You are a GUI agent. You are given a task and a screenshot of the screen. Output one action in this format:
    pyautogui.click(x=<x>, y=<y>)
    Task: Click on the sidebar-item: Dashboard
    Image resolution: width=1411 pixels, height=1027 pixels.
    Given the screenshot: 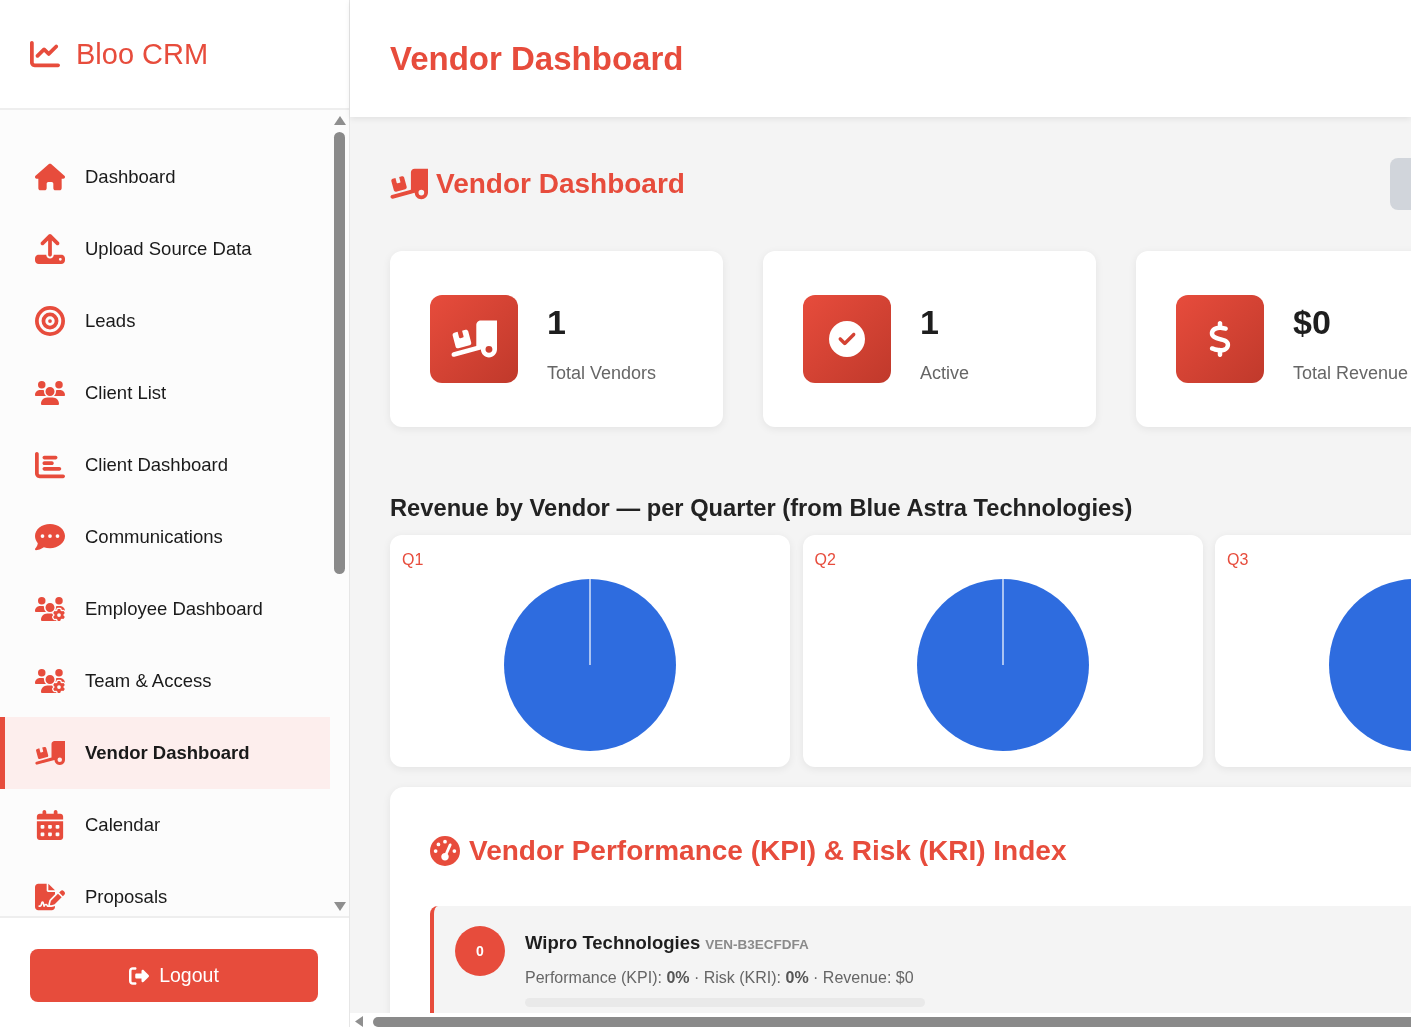 What is the action you would take?
    pyautogui.click(x=165, y=177)
    